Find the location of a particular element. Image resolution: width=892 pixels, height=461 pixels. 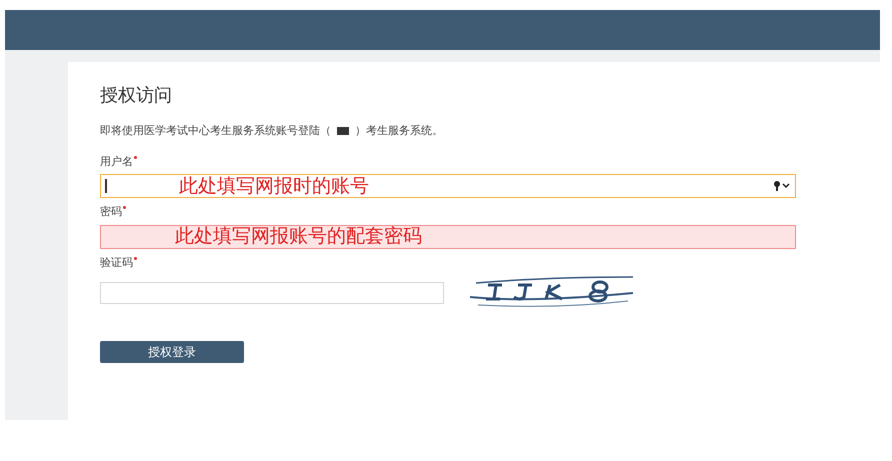

field-label: 用户名 is located at coordinates (116, 162).